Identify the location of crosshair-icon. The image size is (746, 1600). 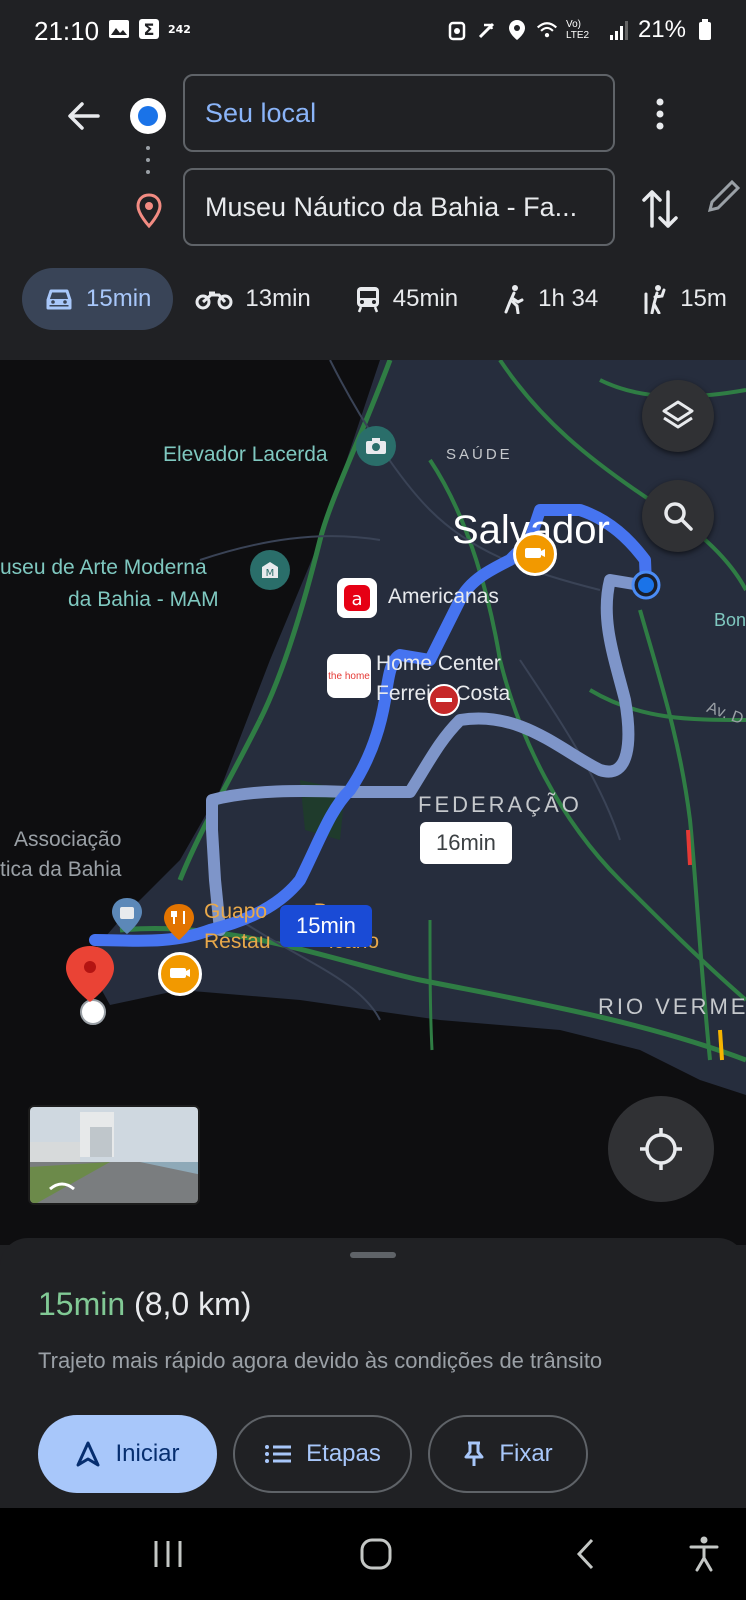
(661, 1149).